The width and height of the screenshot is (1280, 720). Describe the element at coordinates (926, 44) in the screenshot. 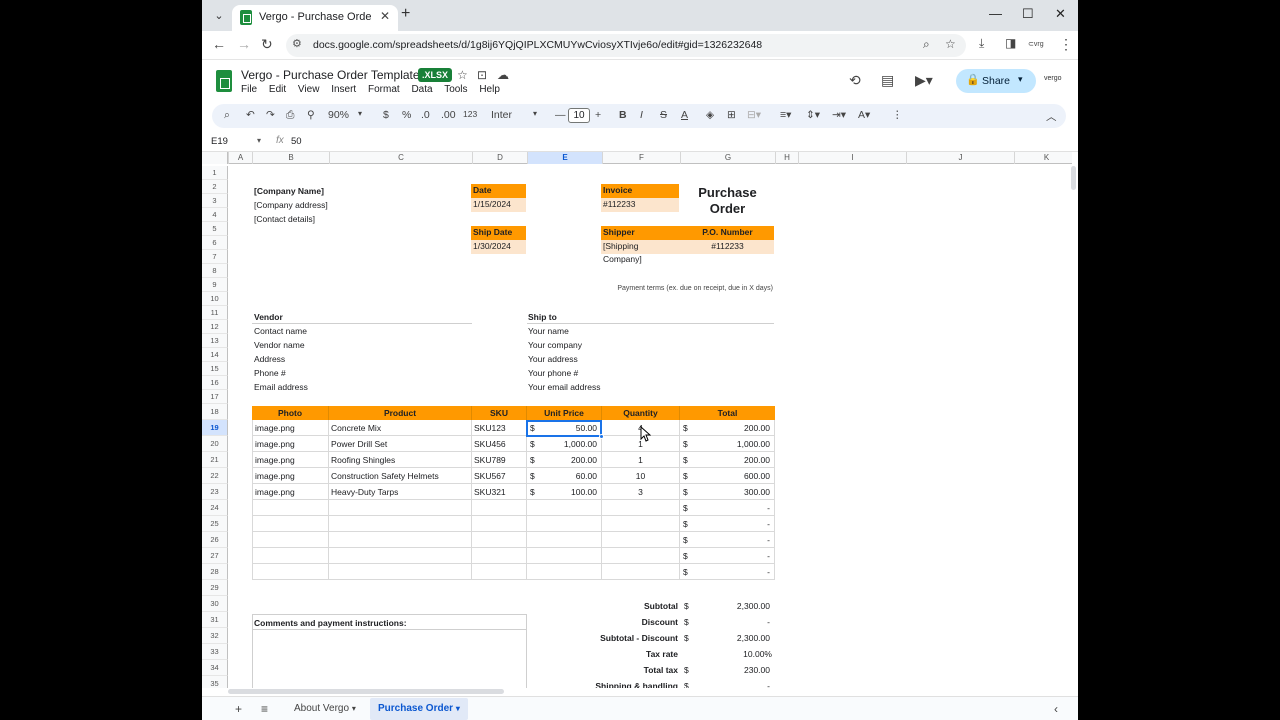

I see `zoom-icon: ⌕` at that location.